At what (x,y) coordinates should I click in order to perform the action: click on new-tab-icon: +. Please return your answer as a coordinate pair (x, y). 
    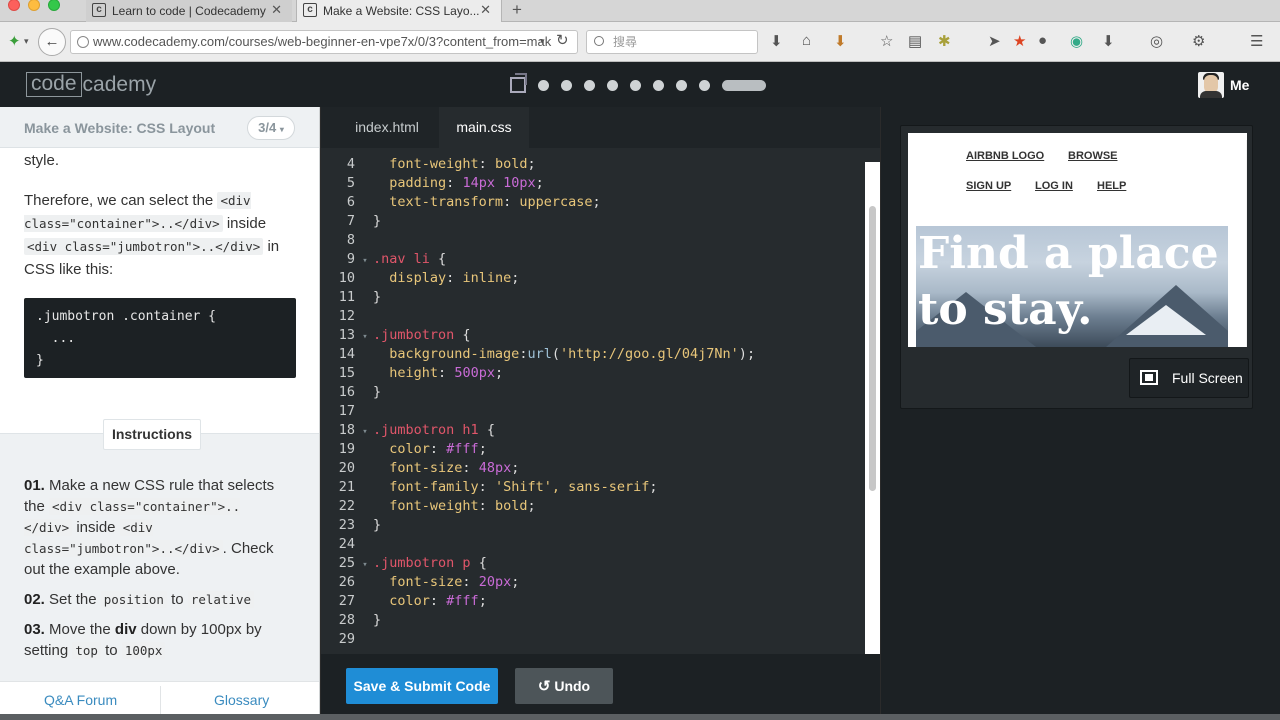
    Looking at the image, I should click on (517, 10).